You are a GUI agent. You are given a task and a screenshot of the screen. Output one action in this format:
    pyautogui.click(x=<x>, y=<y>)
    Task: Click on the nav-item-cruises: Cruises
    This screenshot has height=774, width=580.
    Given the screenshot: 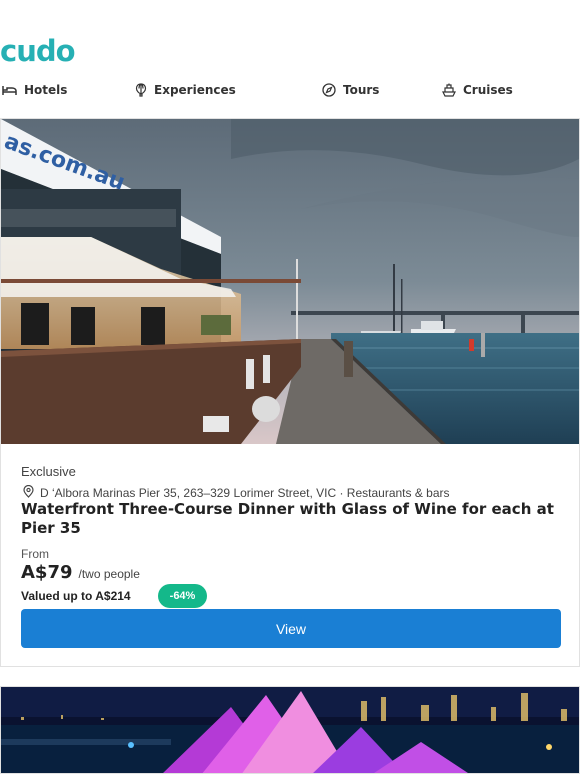 What is the action you would take?
    pyautogui.click(x=477, y=90)
    